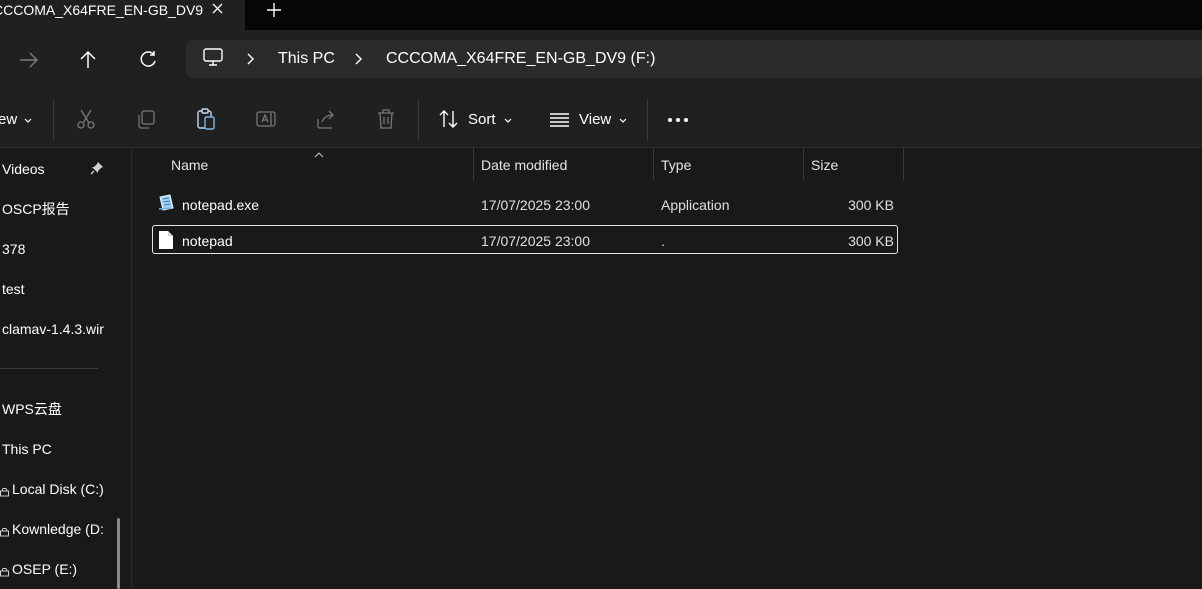  Describe the element at coordinates (13, 289) in the screenshot. I see `sidebar-item-label: test` at that location.